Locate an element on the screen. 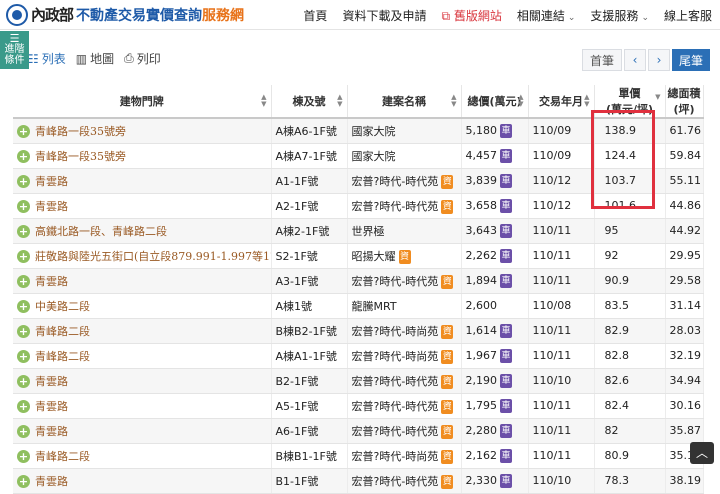 The height and width of the screenshot is (494, 720). next-page-button: › is located at coordinates (659, 60).